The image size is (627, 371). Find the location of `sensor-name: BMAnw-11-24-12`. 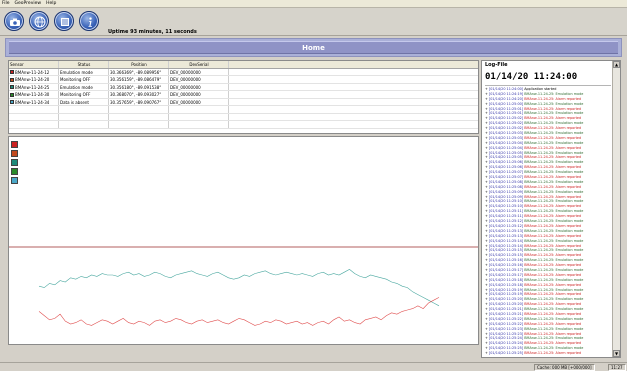

sensor-name: BMAnw-11-24-12 is located at coordinates (32, 72).